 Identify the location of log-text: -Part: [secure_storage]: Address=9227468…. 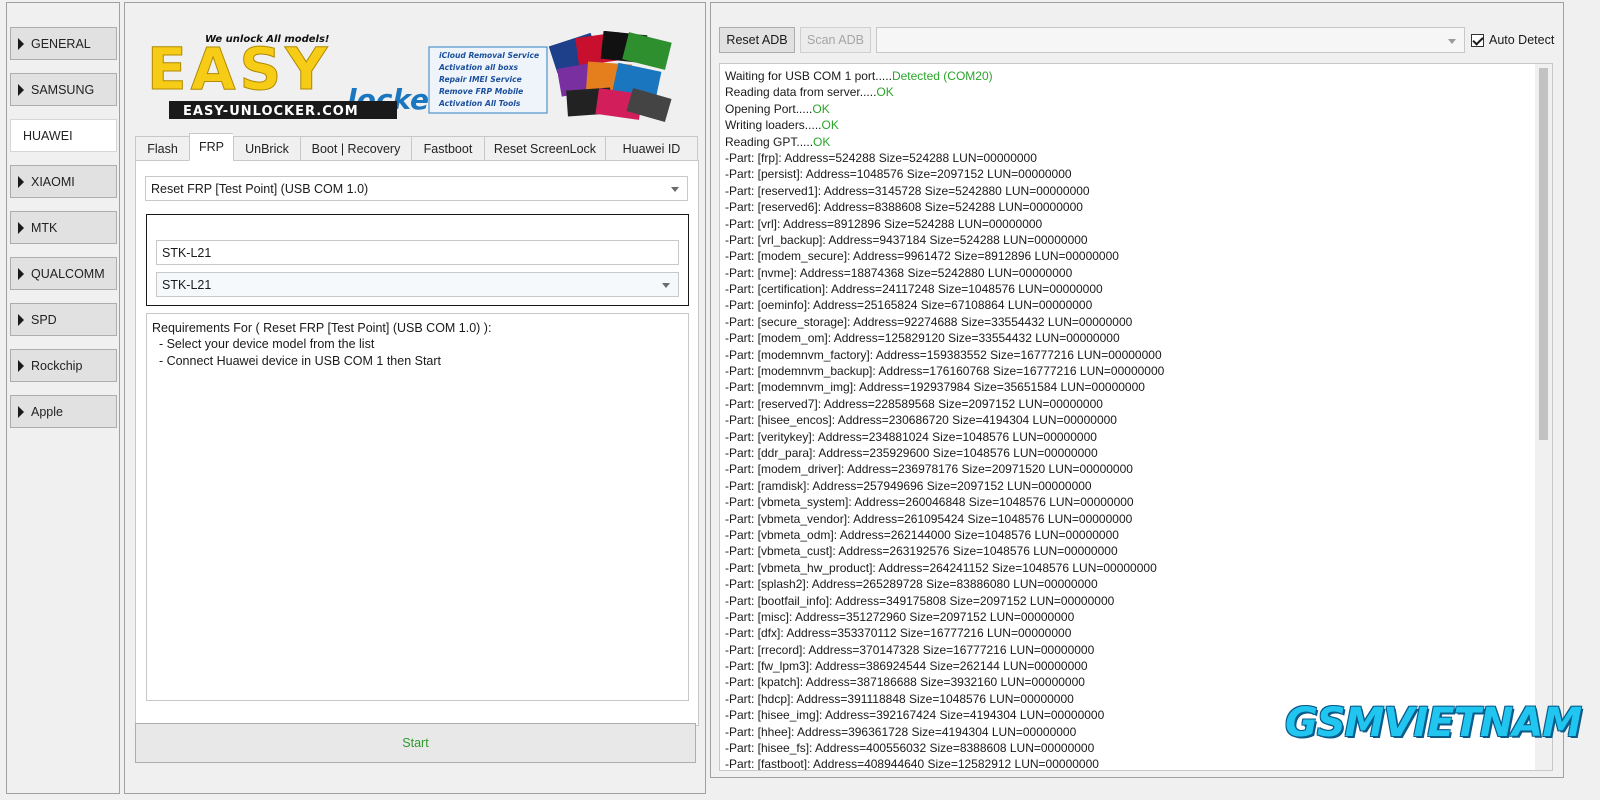
(929, 321).